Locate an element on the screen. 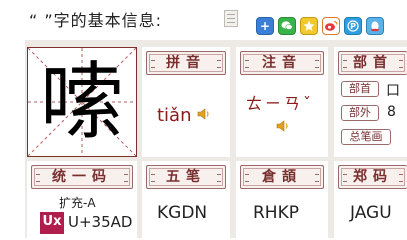 The height and width of the screenshot is (240, 407). zhengma-value: JAGU is located at coordinates (371, 213).